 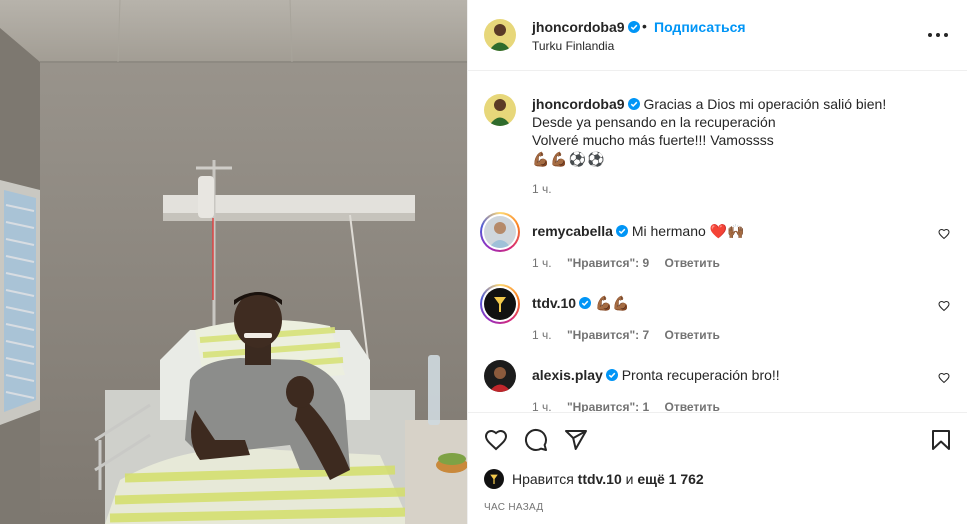 What do you see at coordinates (554, 303) in the screenshot?
I see `commenter-username: ttdv.10` at bounding box center [554, 303].